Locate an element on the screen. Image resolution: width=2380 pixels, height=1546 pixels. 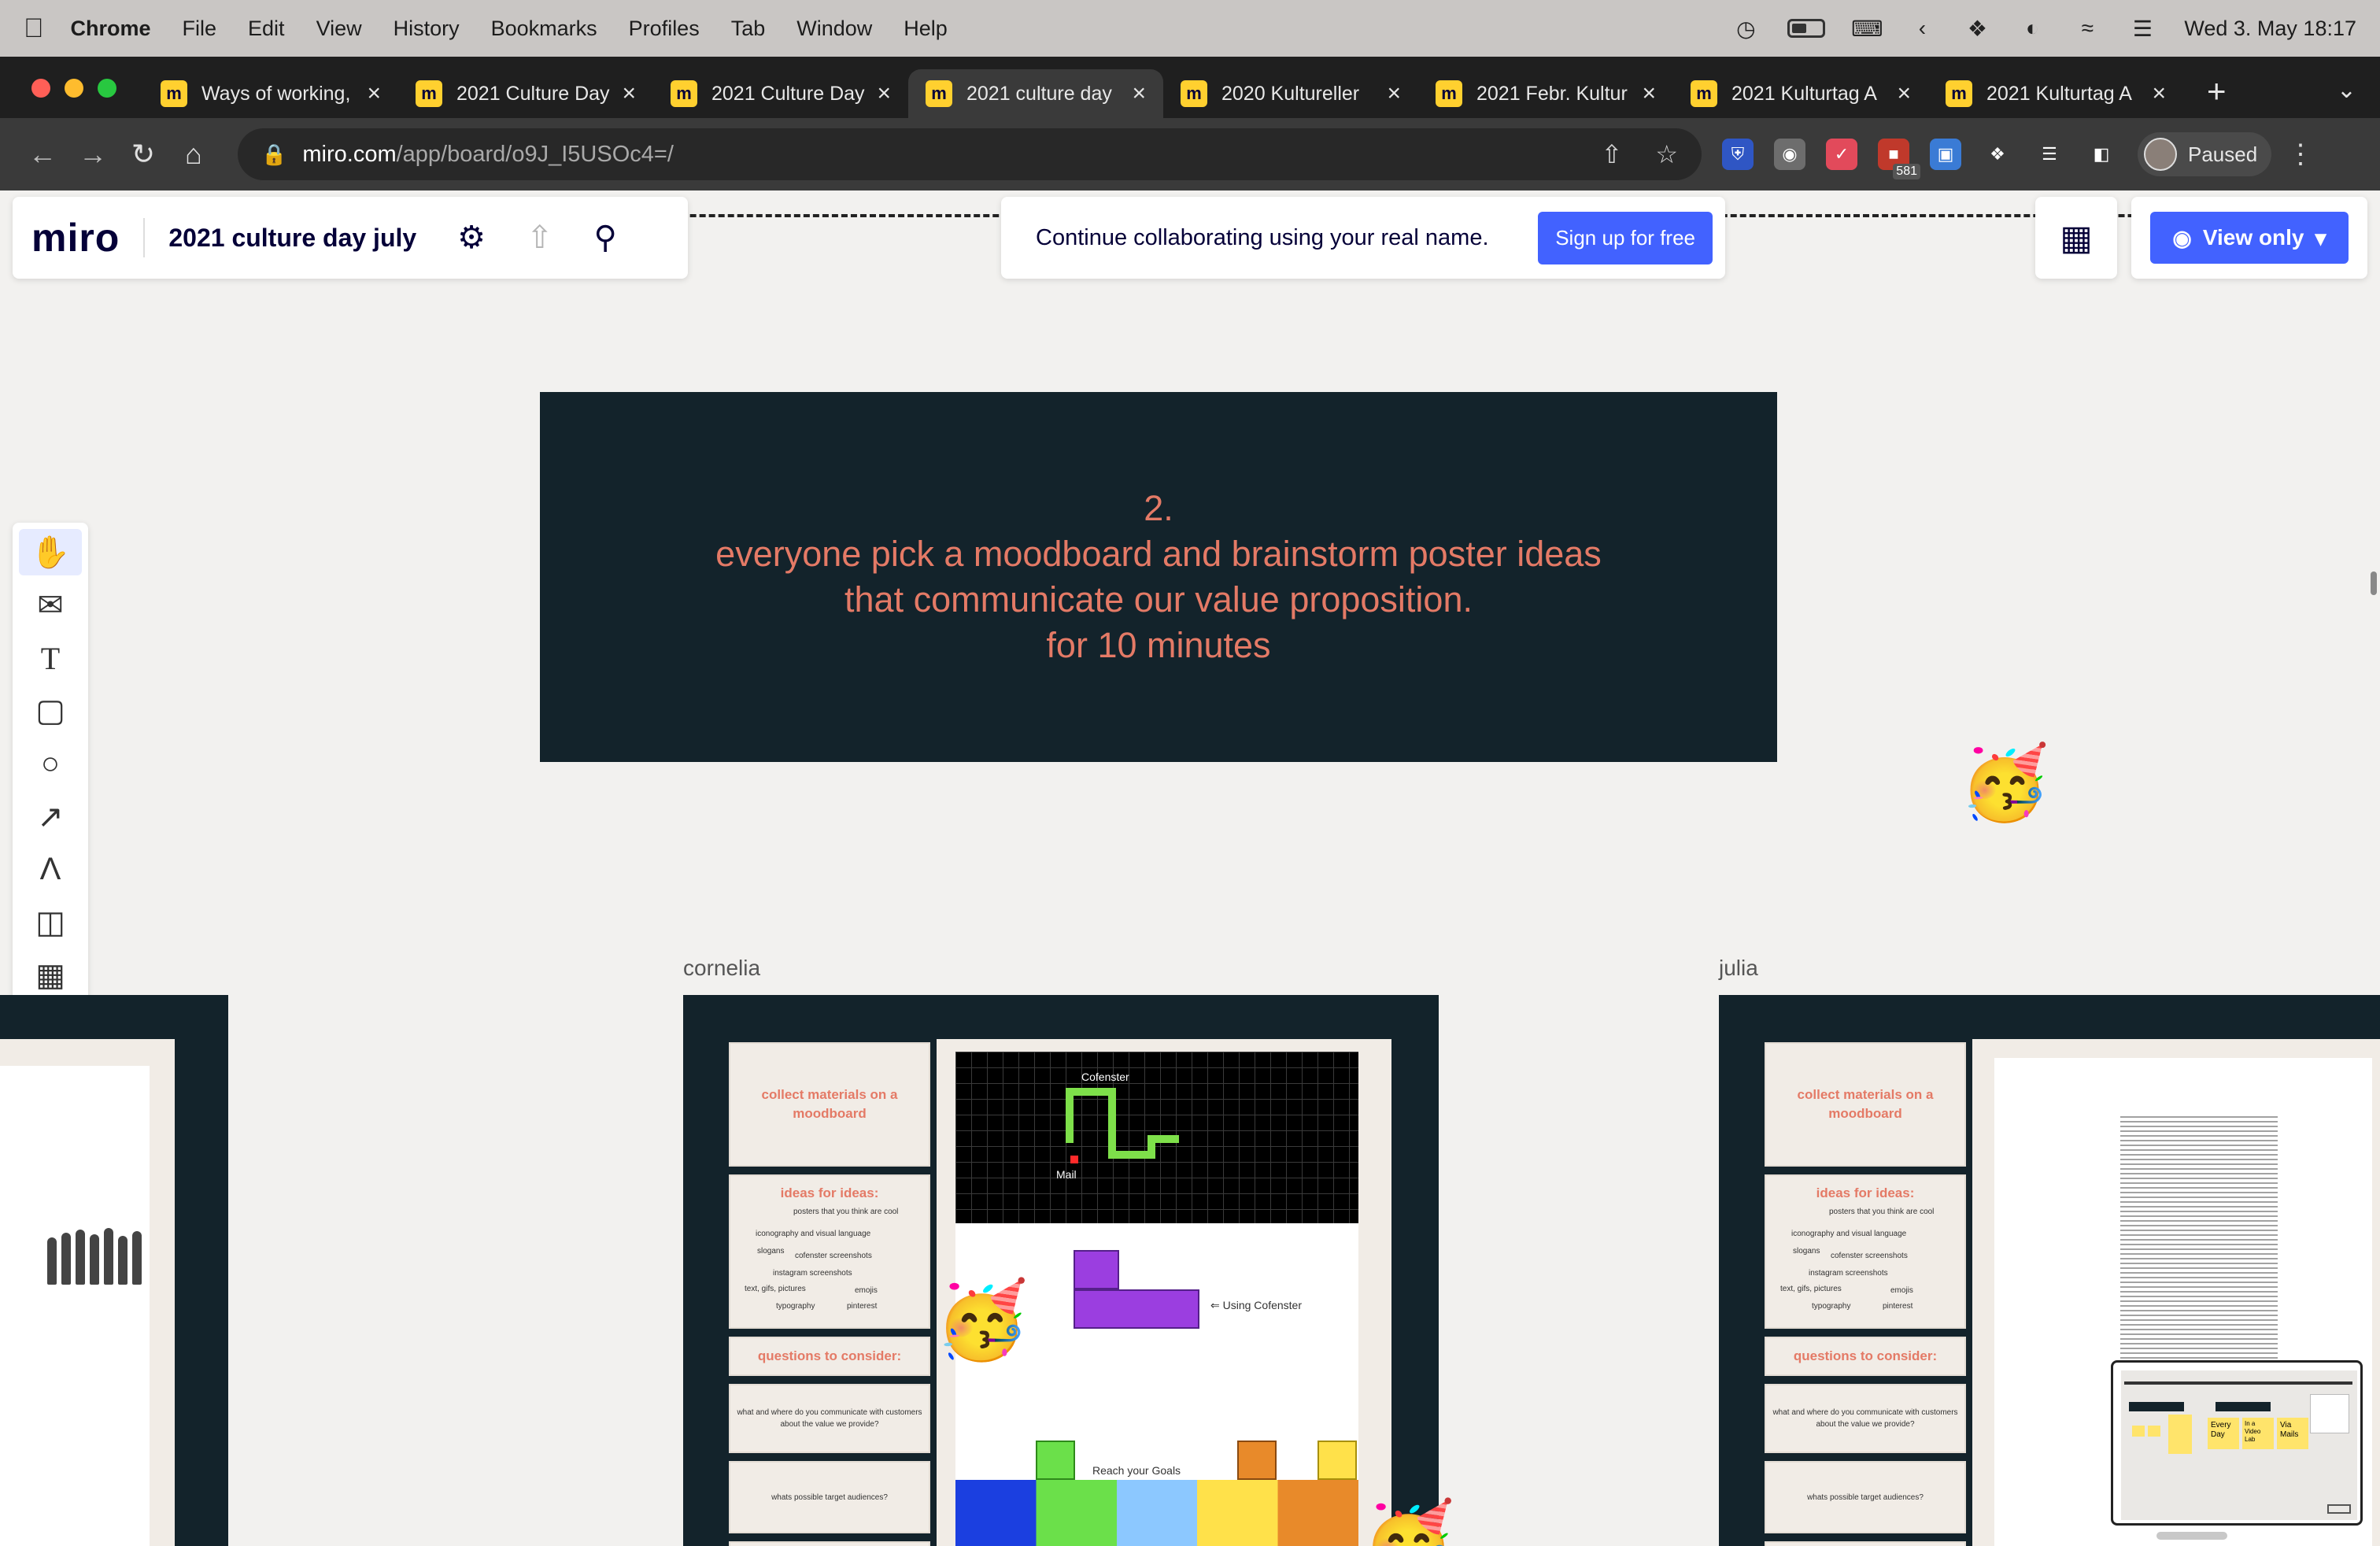
keyboard-icon: ⌨ is located at coordinates (1867, 29).